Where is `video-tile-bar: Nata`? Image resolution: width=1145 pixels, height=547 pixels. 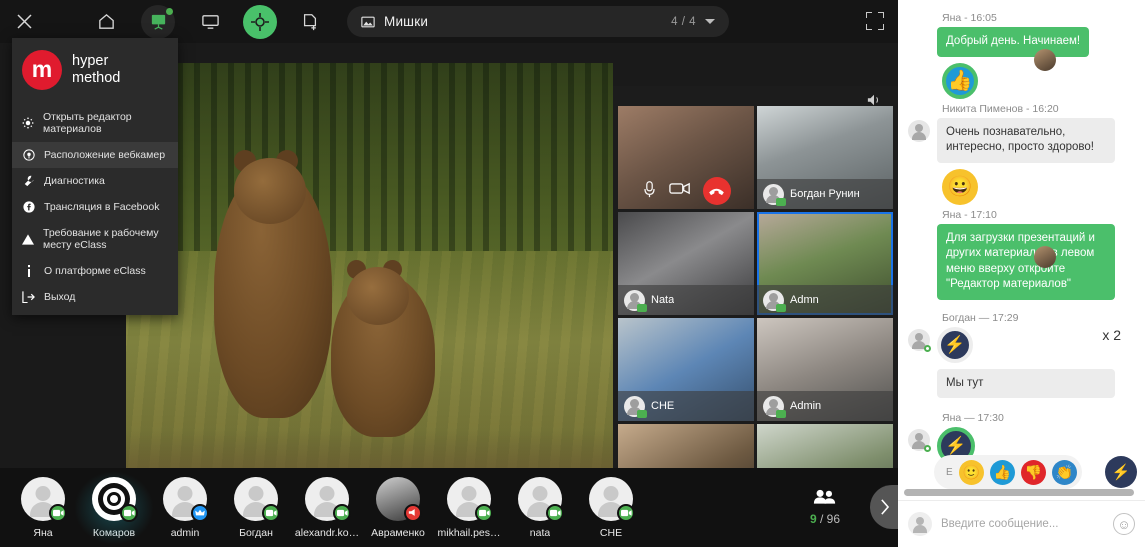 video-tile-bar: Nata is located at coordinates (686, 300).